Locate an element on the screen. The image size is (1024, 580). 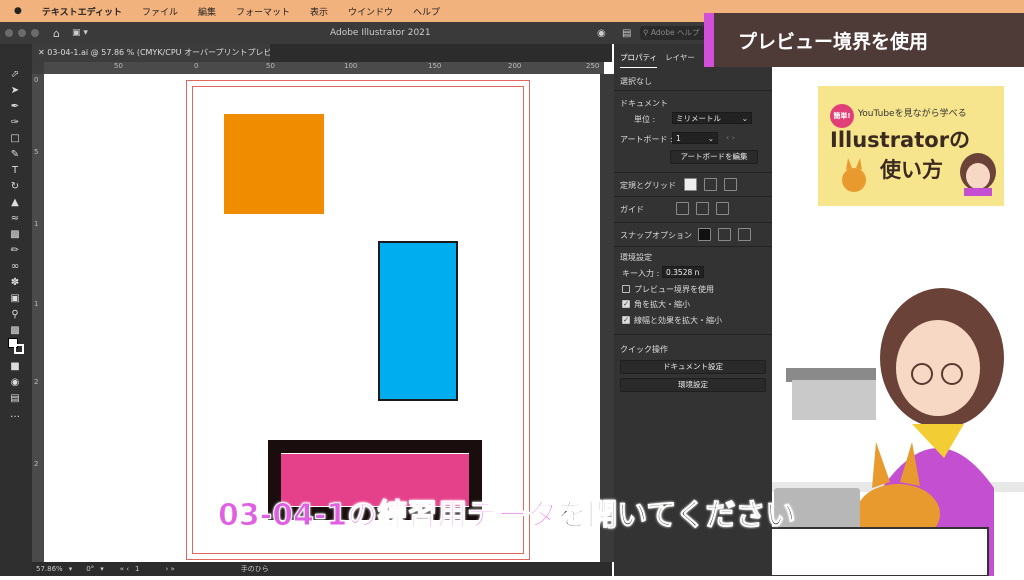
ruler-corner is located at coordinates (38, 68).